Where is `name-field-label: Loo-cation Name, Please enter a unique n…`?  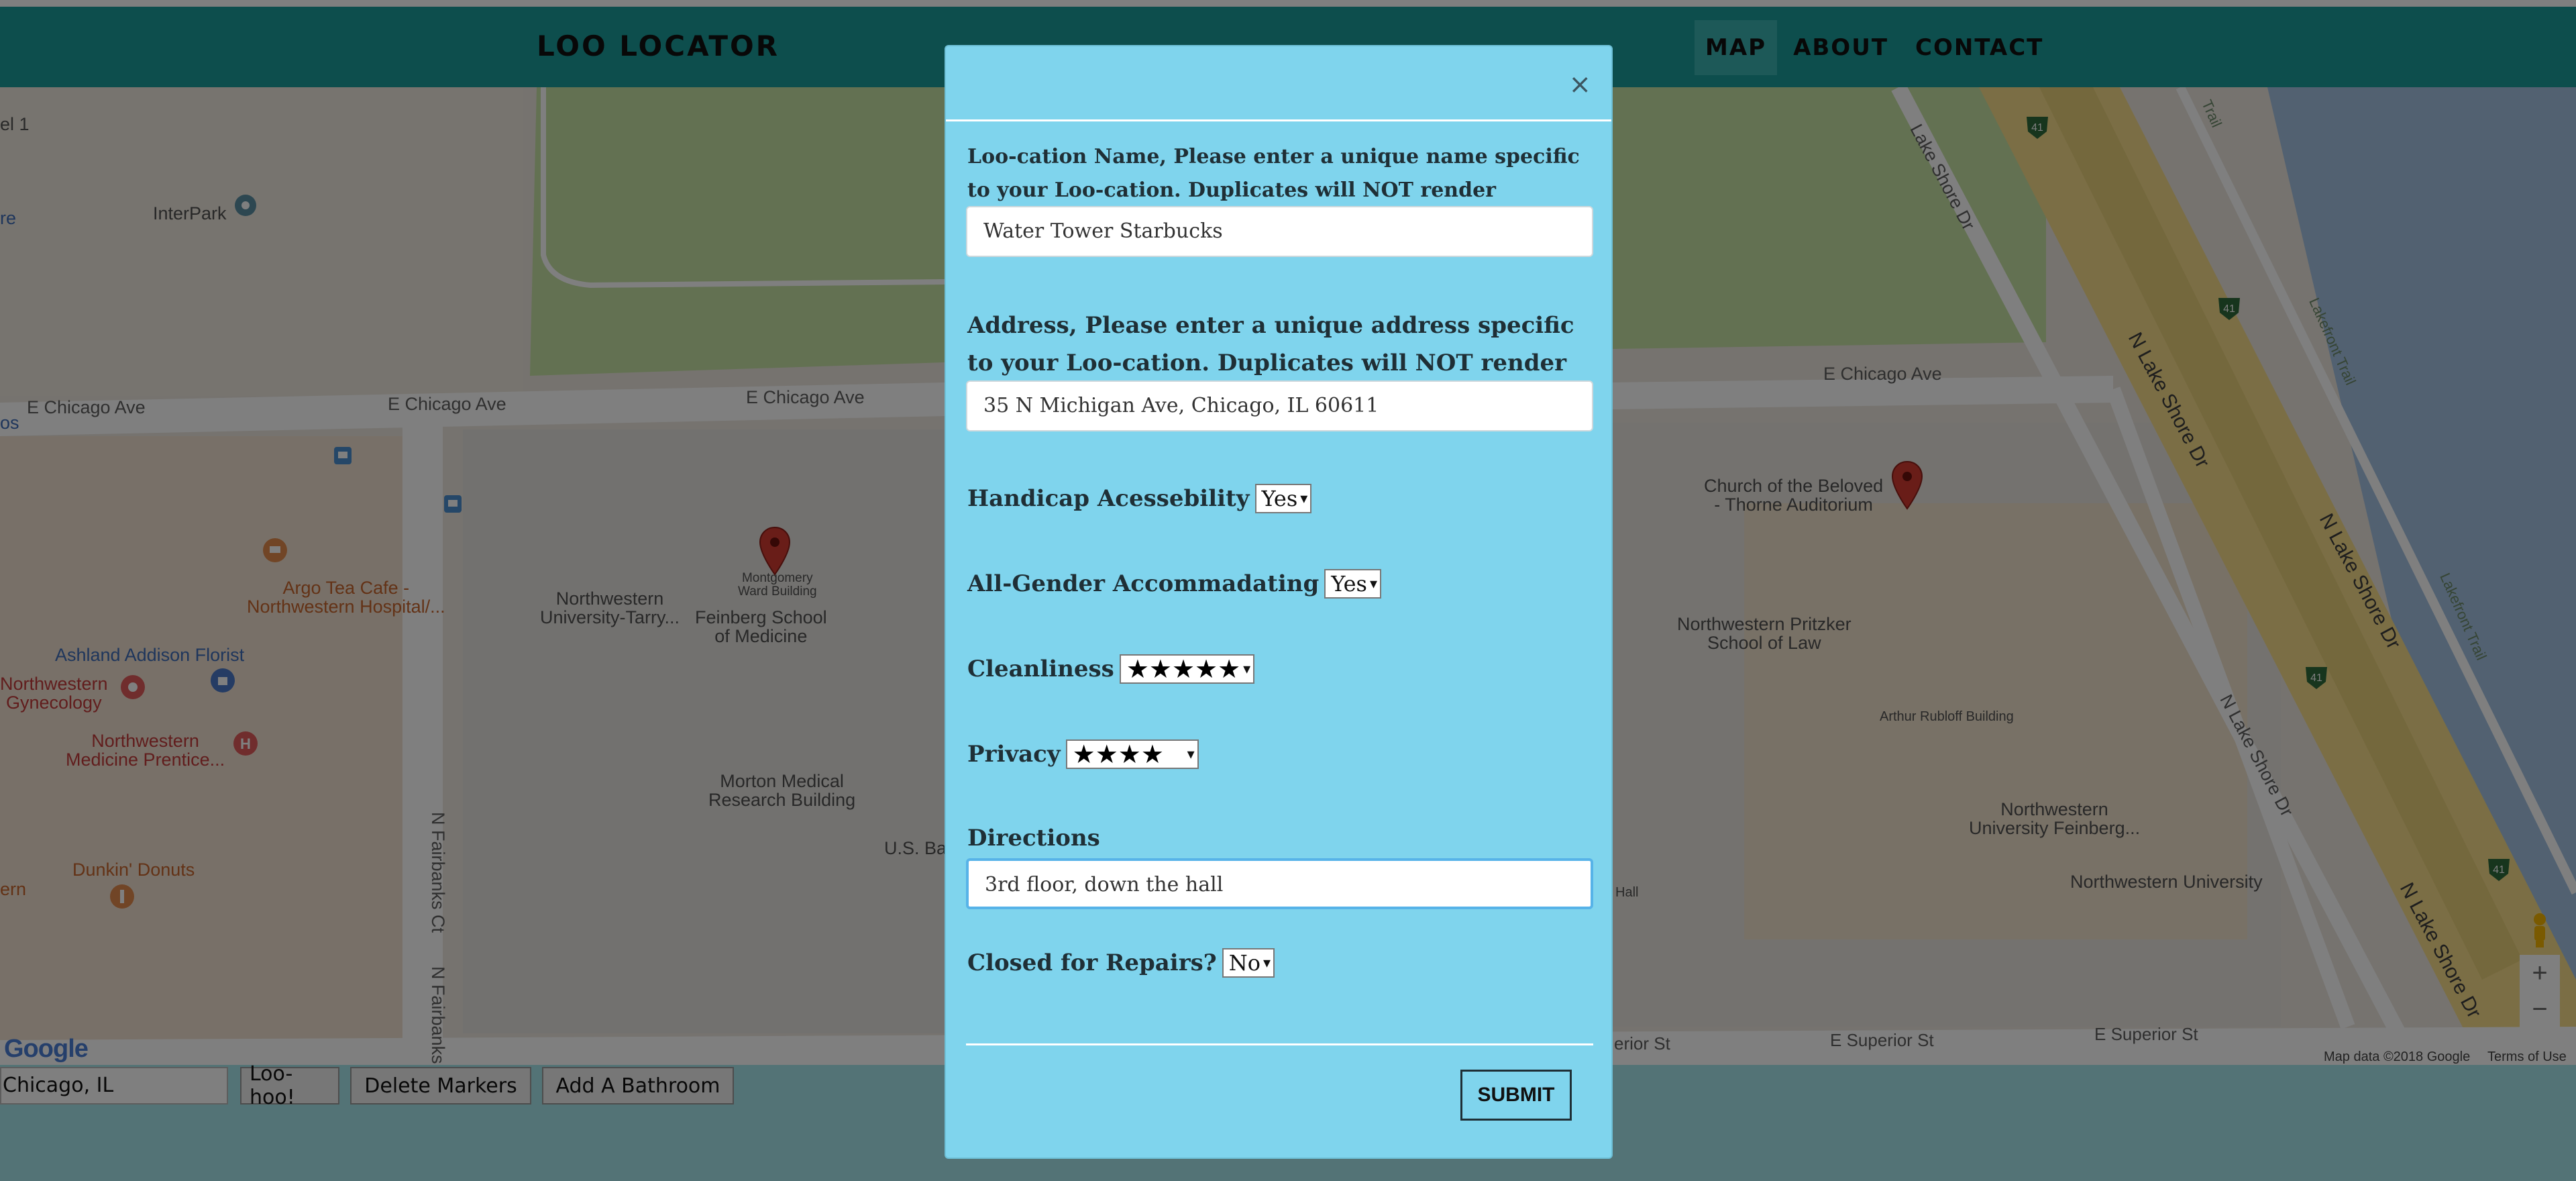 name-field-label: Loo-cation Name, Please enter a unique n… is located at coordinates (1273, 173).